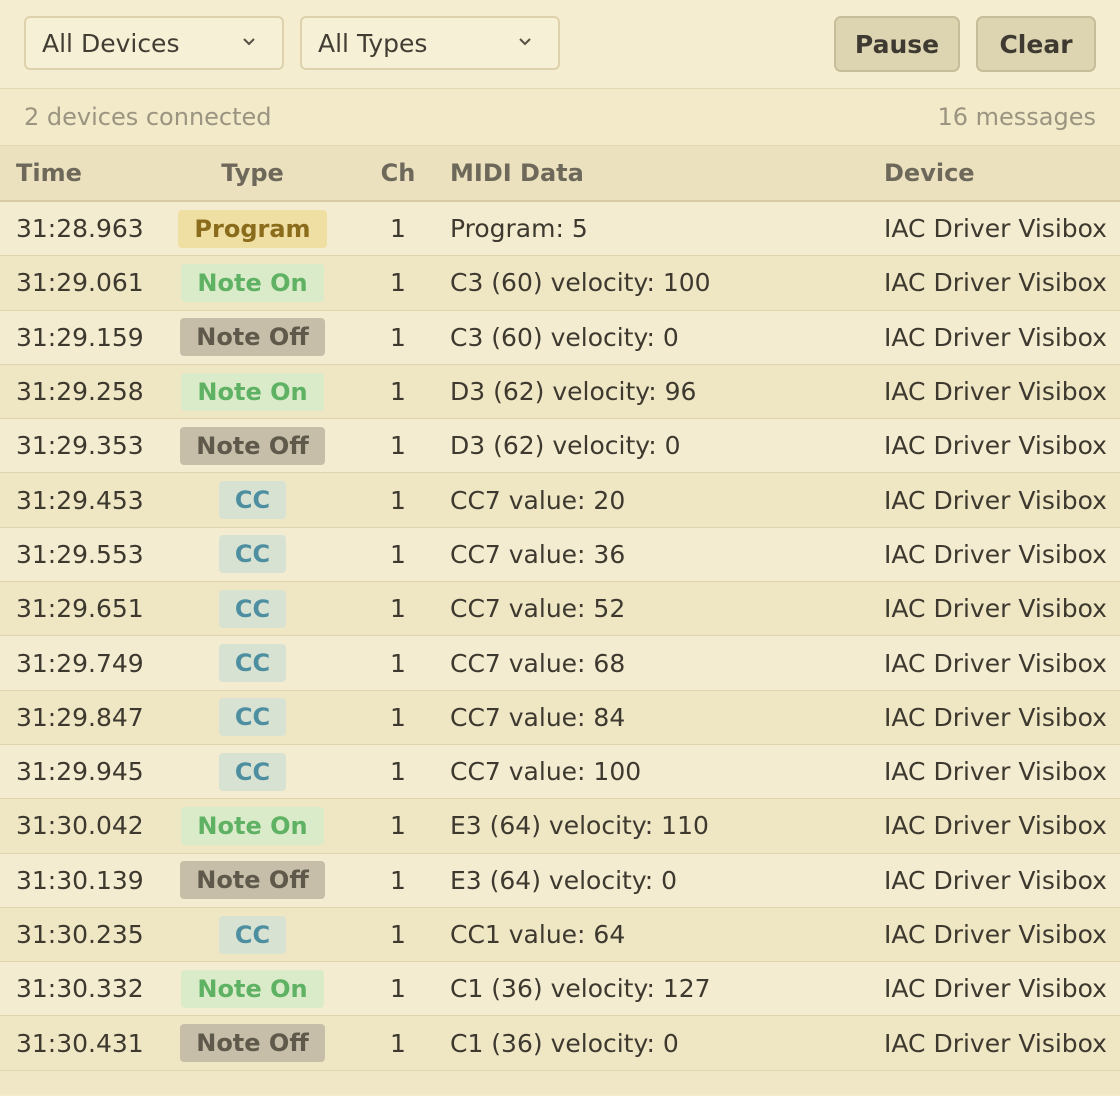 This screenshot has height=1096, width=1120. What do you see at coordinates (73, 283) in the screenshot?
I see `cell-time: 31:29.061` at bounding box center [73, 283].